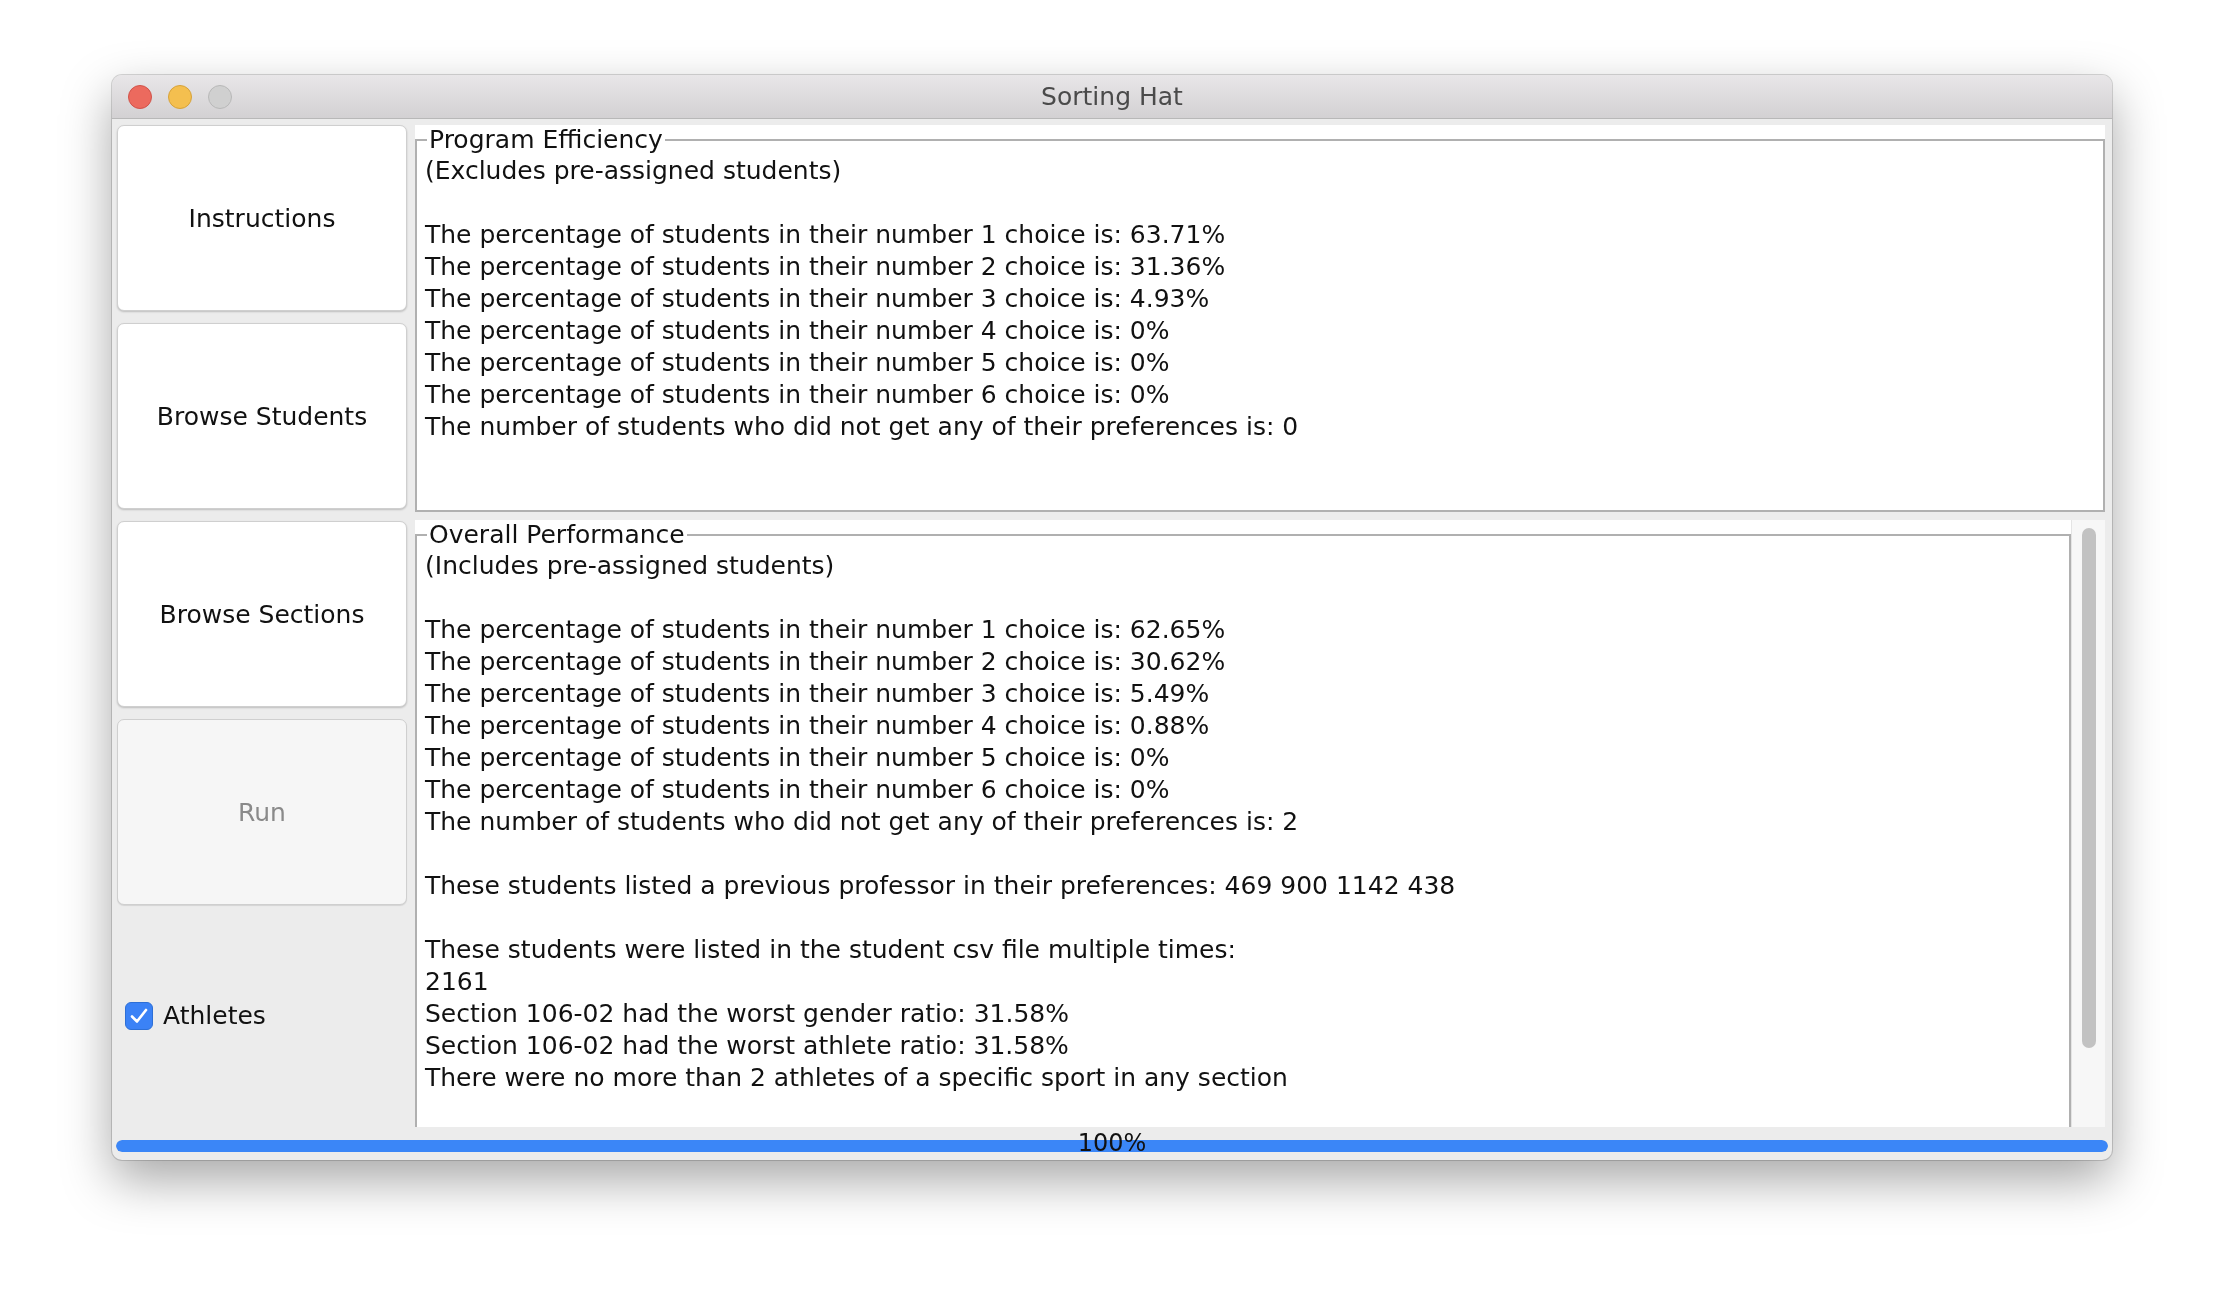 Image resolution: width=2224 pixels, height=1308 pixels. What do you see at coordinates (2088, 788) in the screenshot?
I see `scrollbar-thumb` at bounding box center [2088, 788].